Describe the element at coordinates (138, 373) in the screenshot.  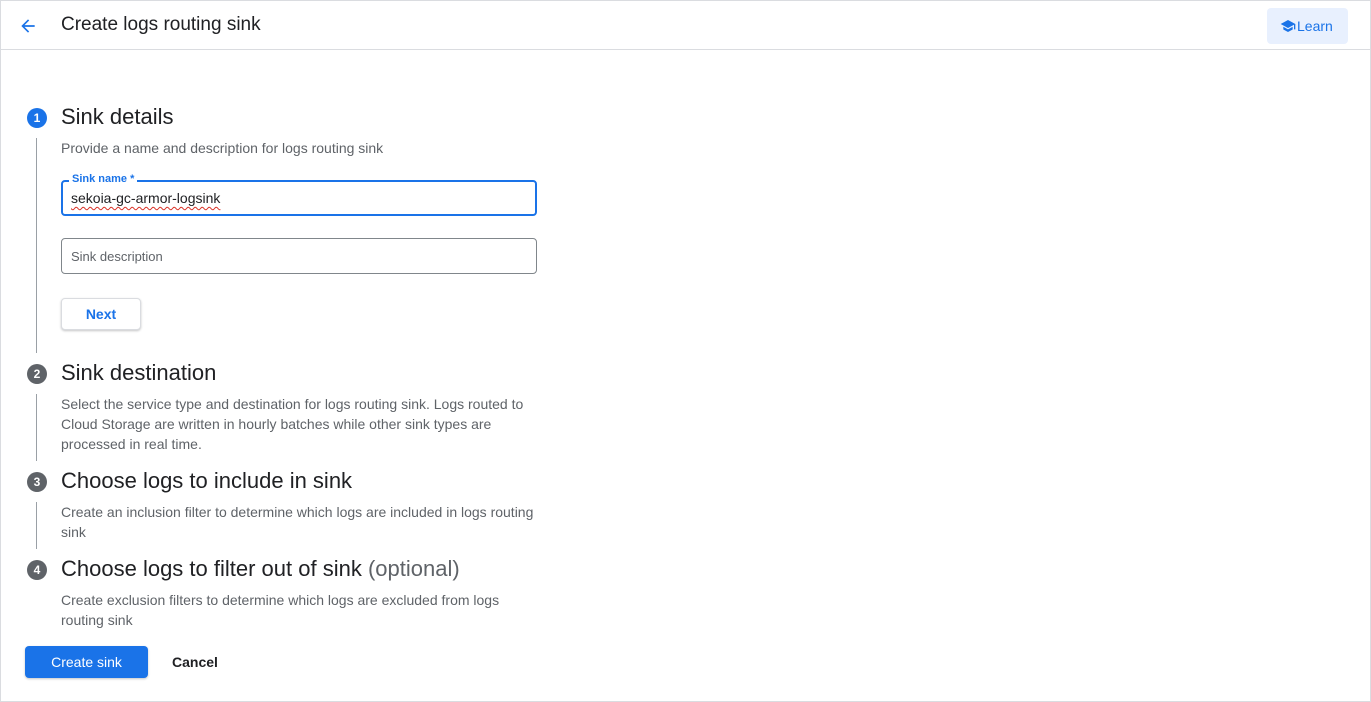
I see `step-2-title: Sink destination` at that location.